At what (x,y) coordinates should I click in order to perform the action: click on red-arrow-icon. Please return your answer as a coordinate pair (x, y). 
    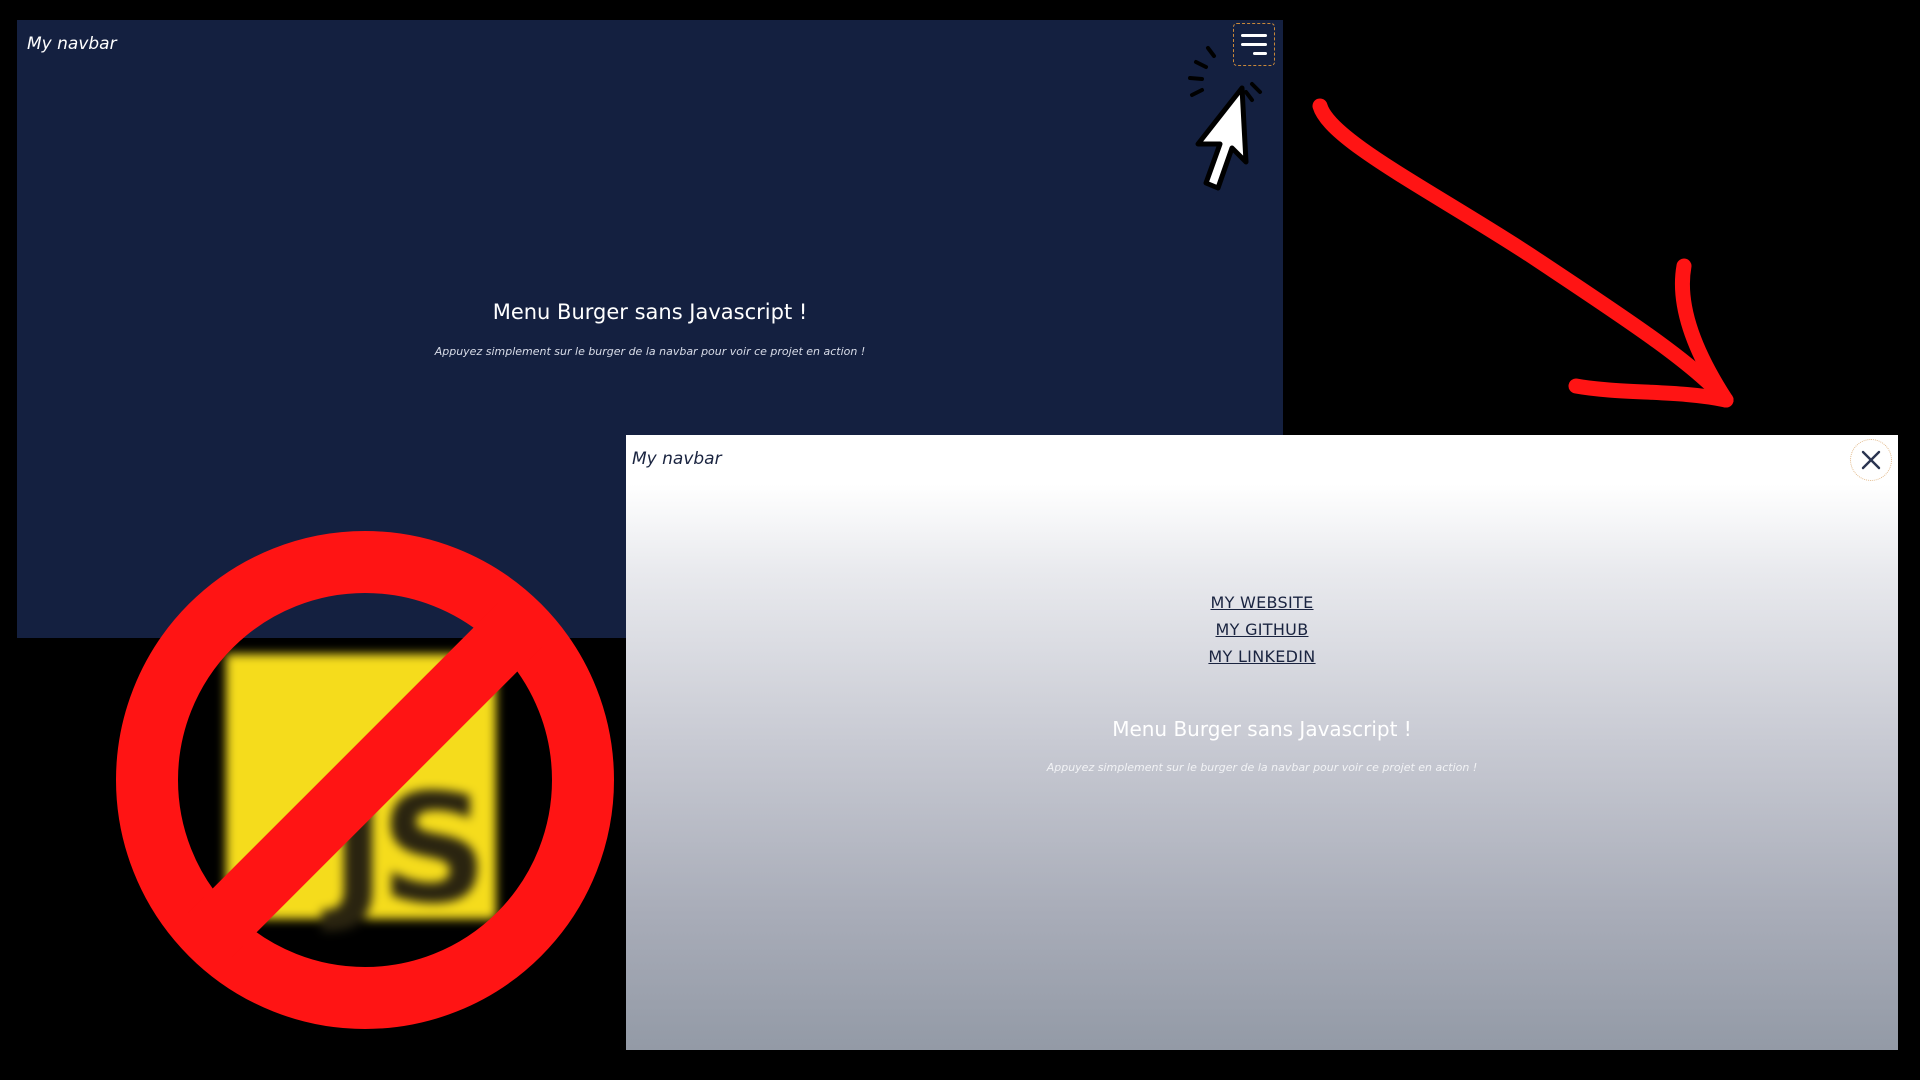
    Looking at the image, I should click on (1523, 253).